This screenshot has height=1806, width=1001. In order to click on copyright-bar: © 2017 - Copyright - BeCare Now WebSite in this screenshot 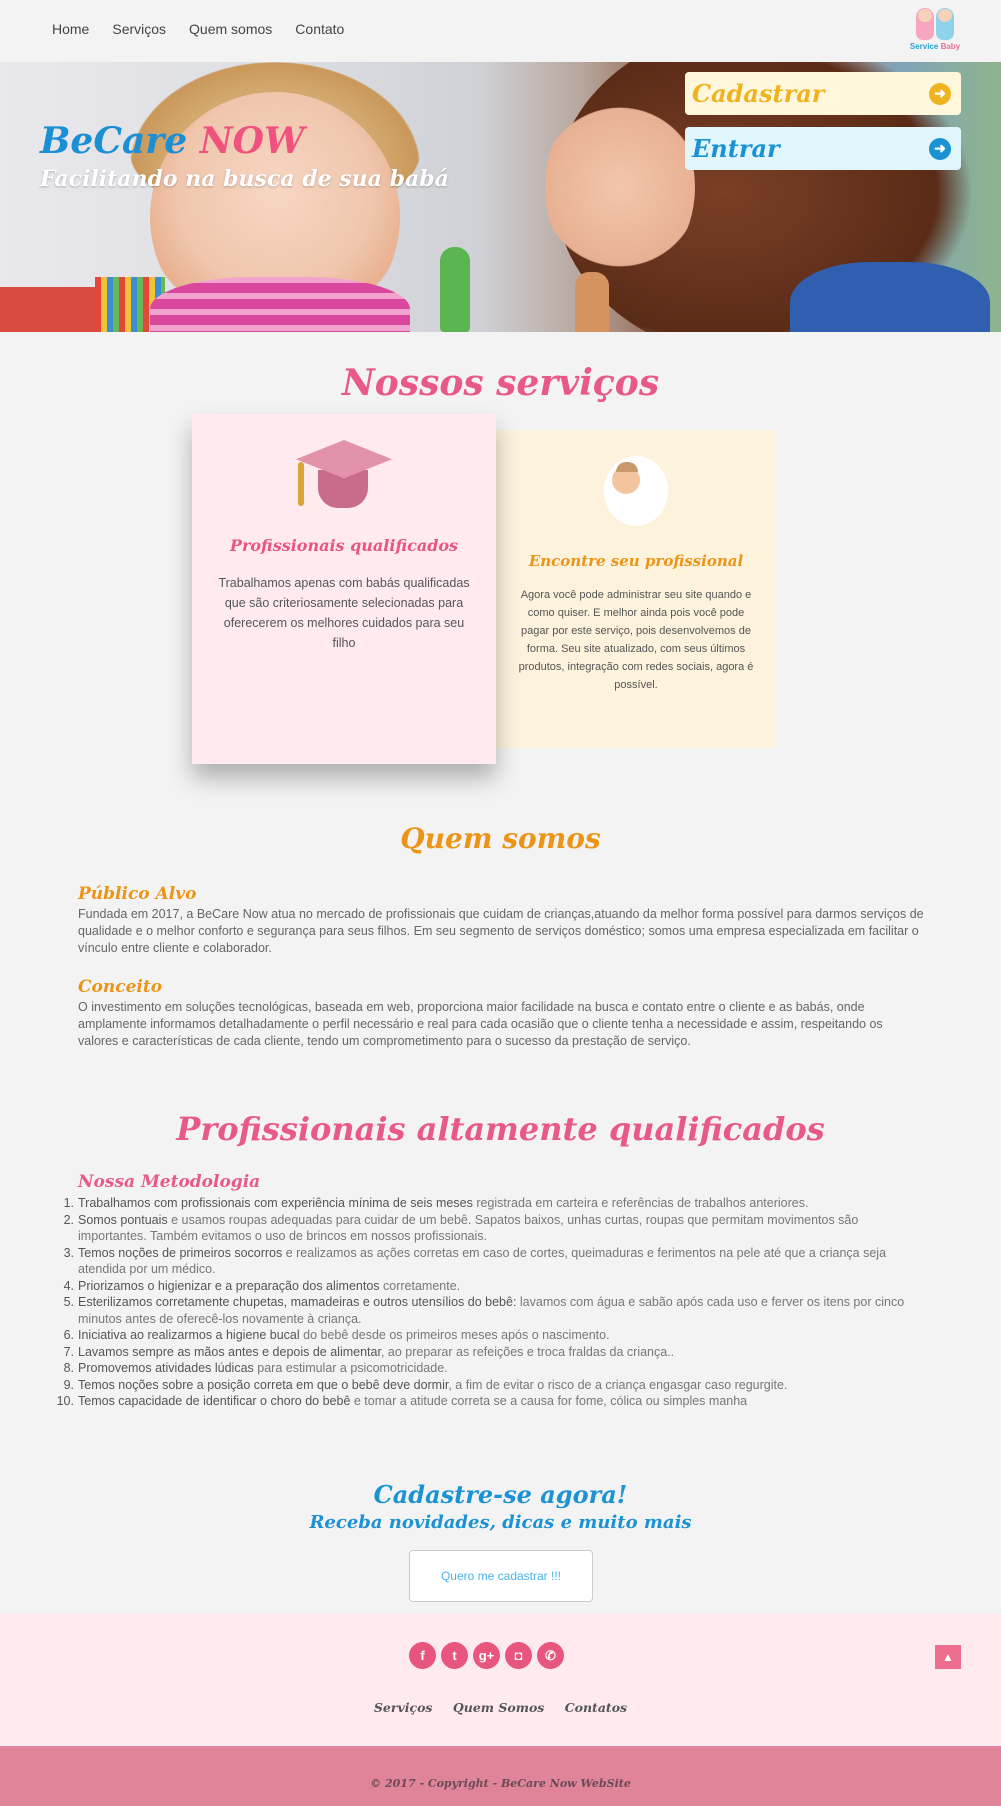, I will do `click(500, 1776)`.